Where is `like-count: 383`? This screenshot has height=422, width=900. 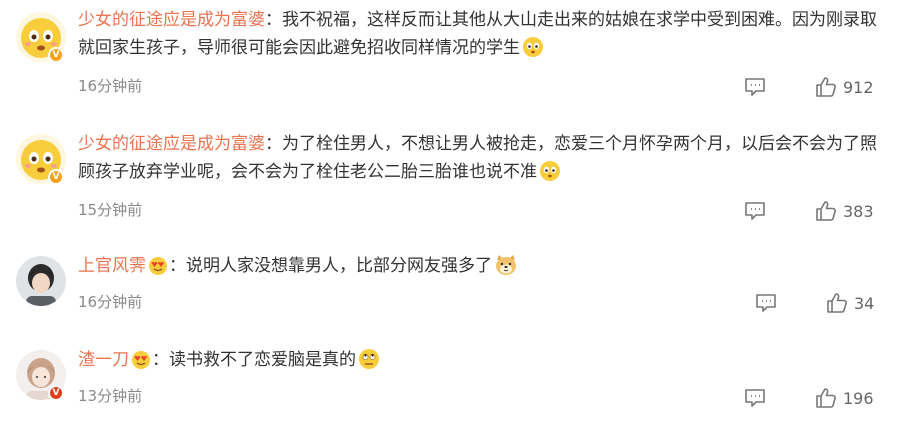 like-count: 383 is located at coordinates (858, 211).